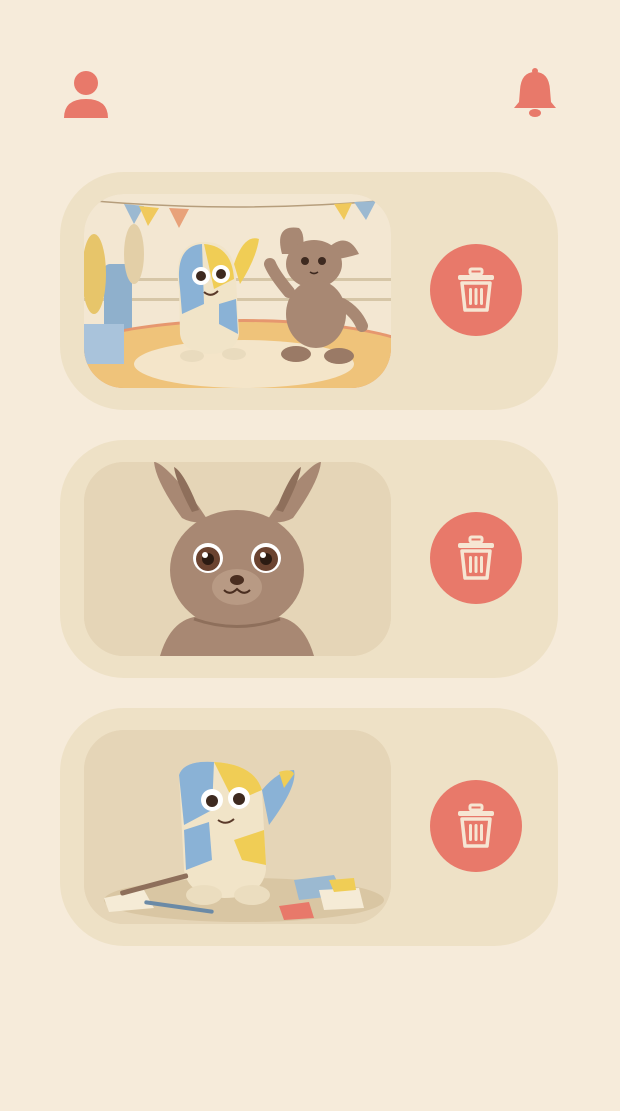 This screenshot has height=1111, width=620. Describe the element at coordinates (535, 94) in the screenshot. I see `notification-bell-icon` at that location.